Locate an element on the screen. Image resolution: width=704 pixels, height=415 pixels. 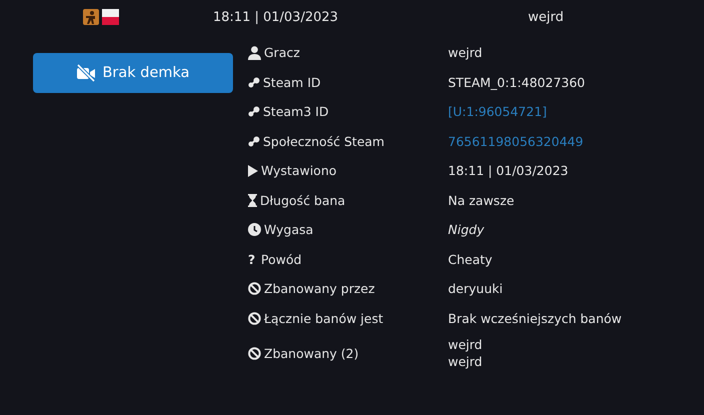
field-label: Wystawiono is located at coordinates (299, 170).